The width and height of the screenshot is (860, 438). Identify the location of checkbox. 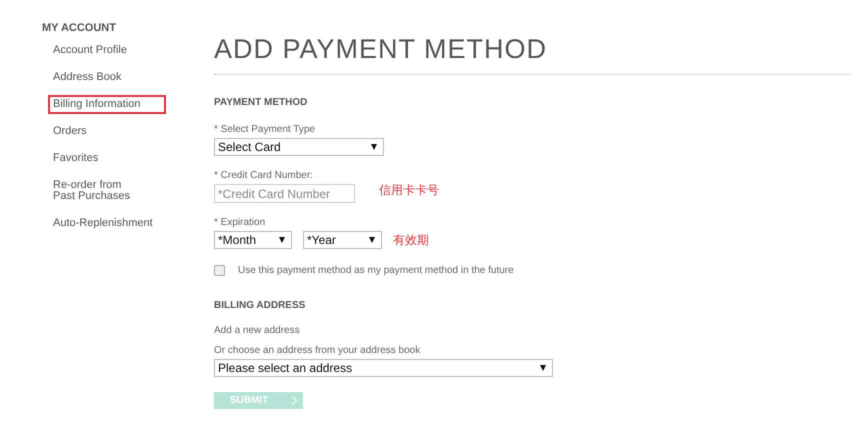
(219, 270).